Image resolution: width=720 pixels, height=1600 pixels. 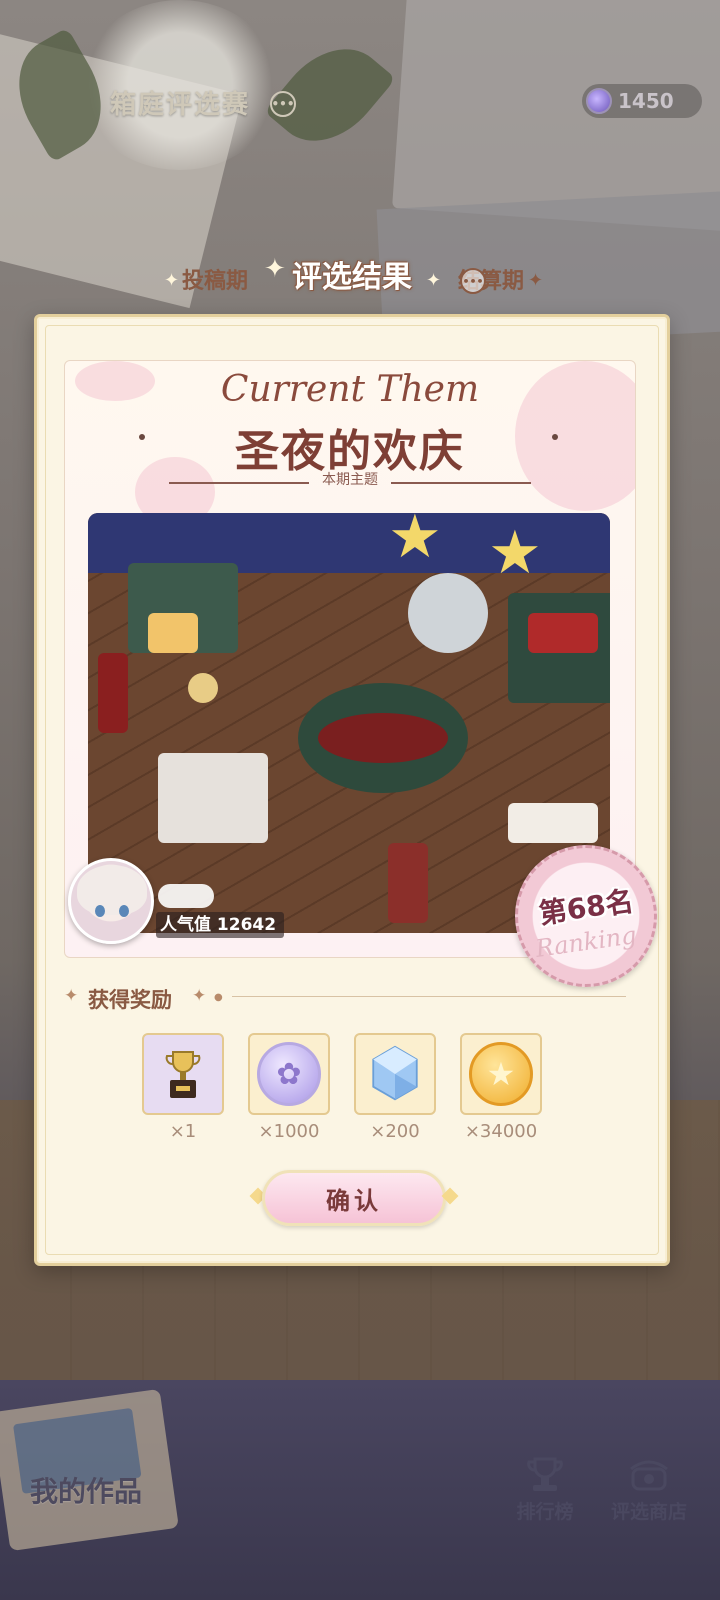 I want to click on reward-item-crystal, so click(x=395, y=1074).